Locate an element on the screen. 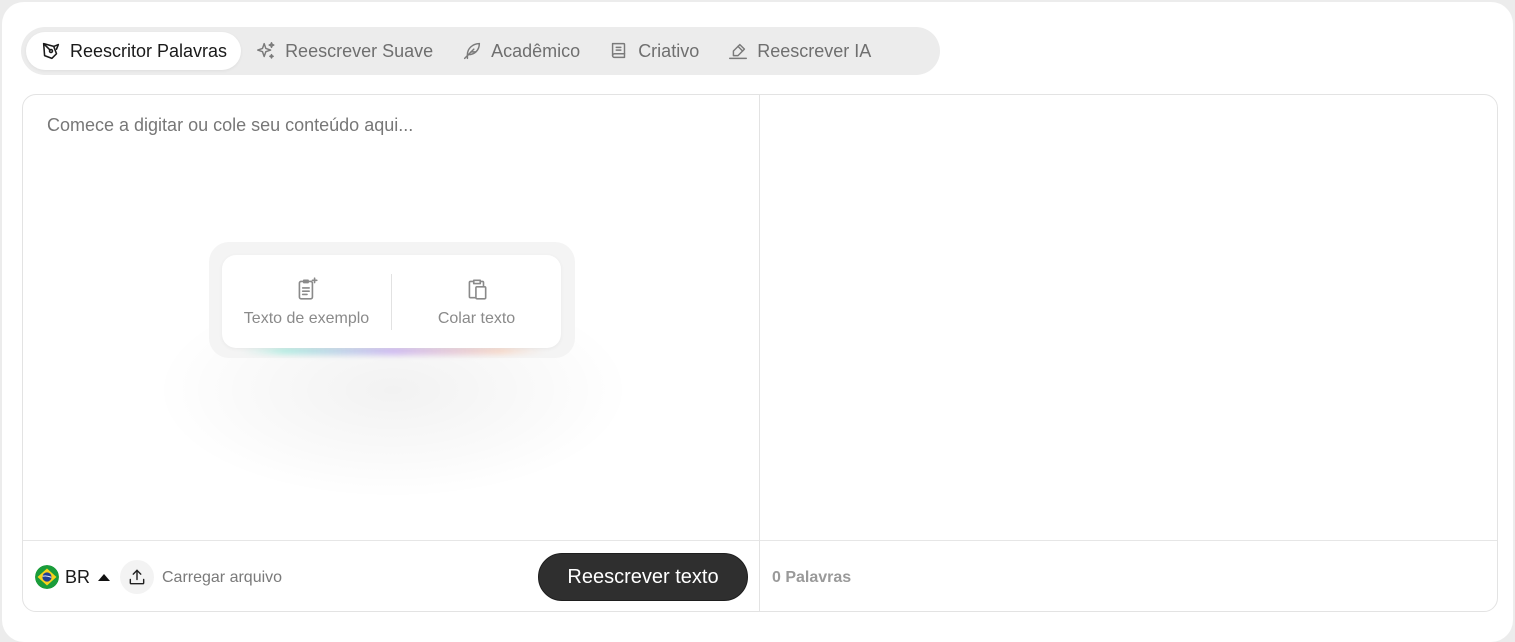  tab-label: Acadêmico is located at coordinates (536, 50).